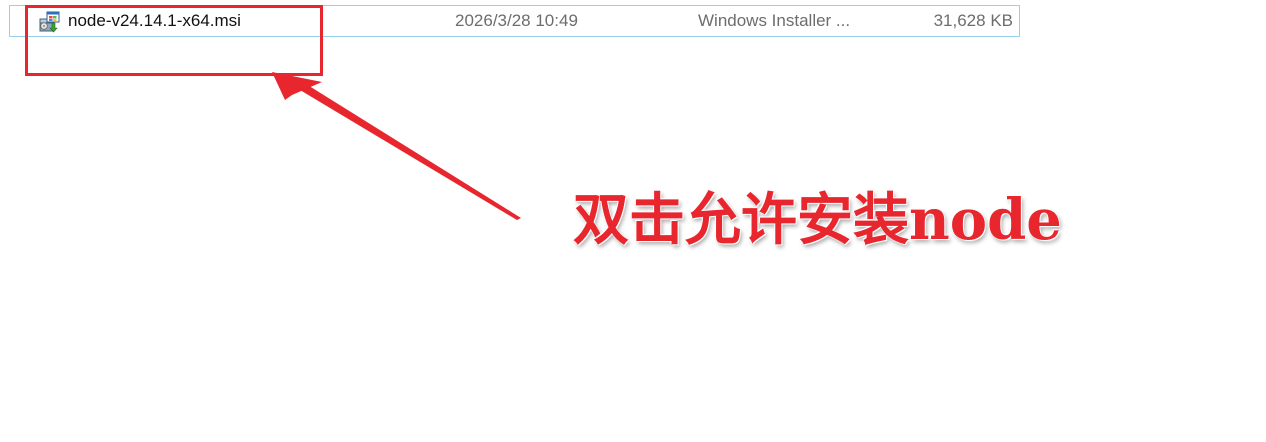 The height and width of the screenshot is (442, 1266). Describe the element at coordinates (817, 220) in the screenshot. I see `instruction-text: 双击允许安装node` at that location.